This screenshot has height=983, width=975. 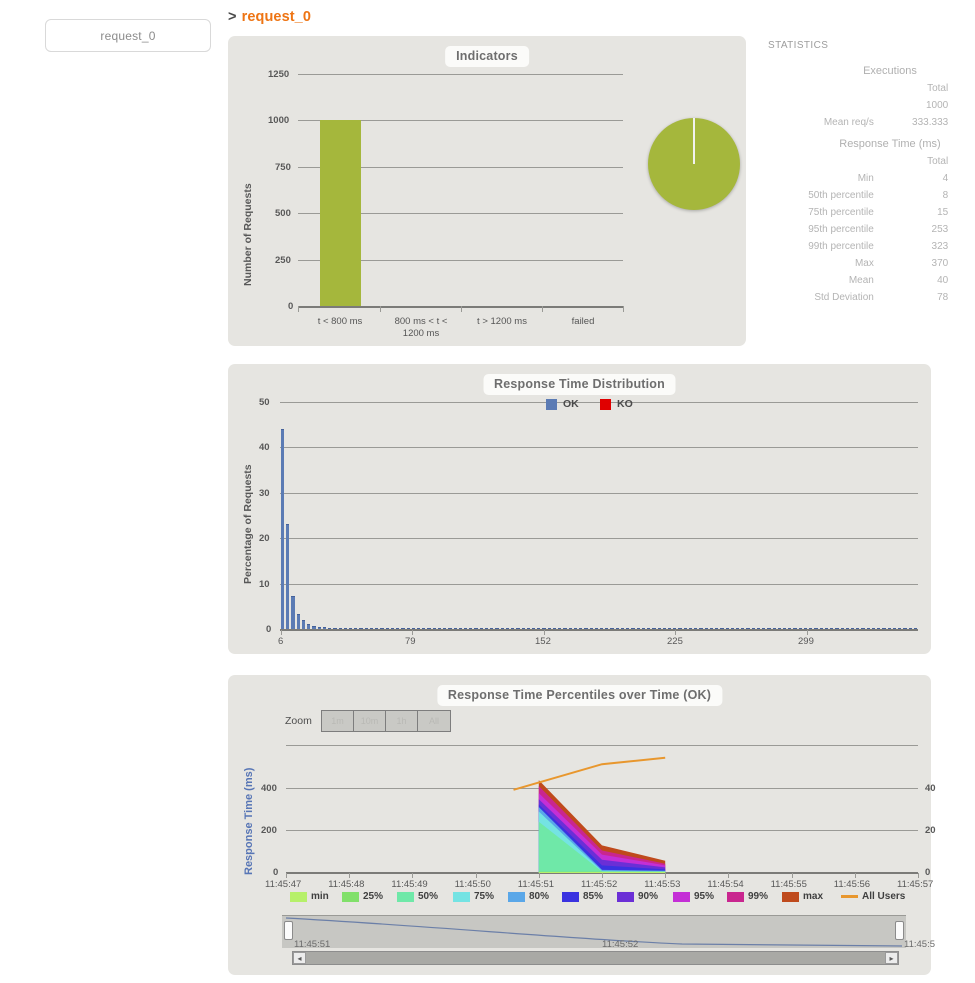 I want to click on indicators-pie-chart, so click(x=694, y=164).